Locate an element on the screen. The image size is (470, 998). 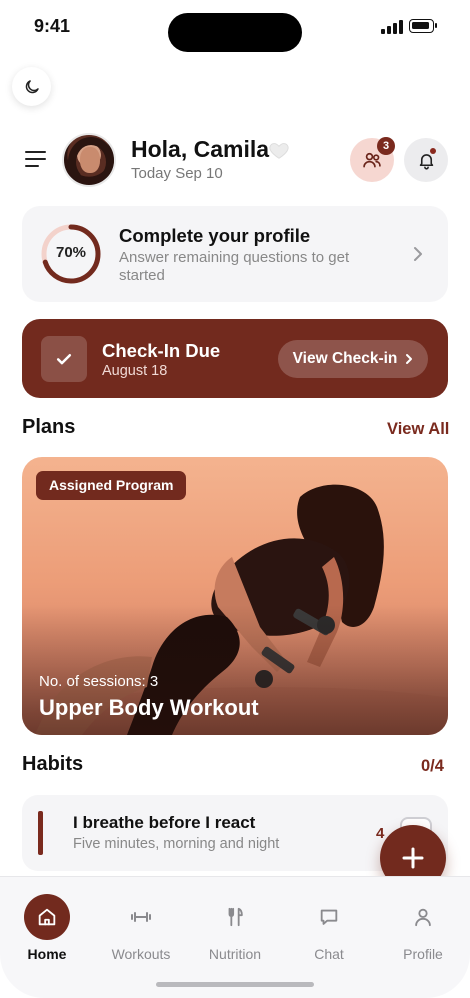
dumbbell-icon is located at coordinates (141, 917).